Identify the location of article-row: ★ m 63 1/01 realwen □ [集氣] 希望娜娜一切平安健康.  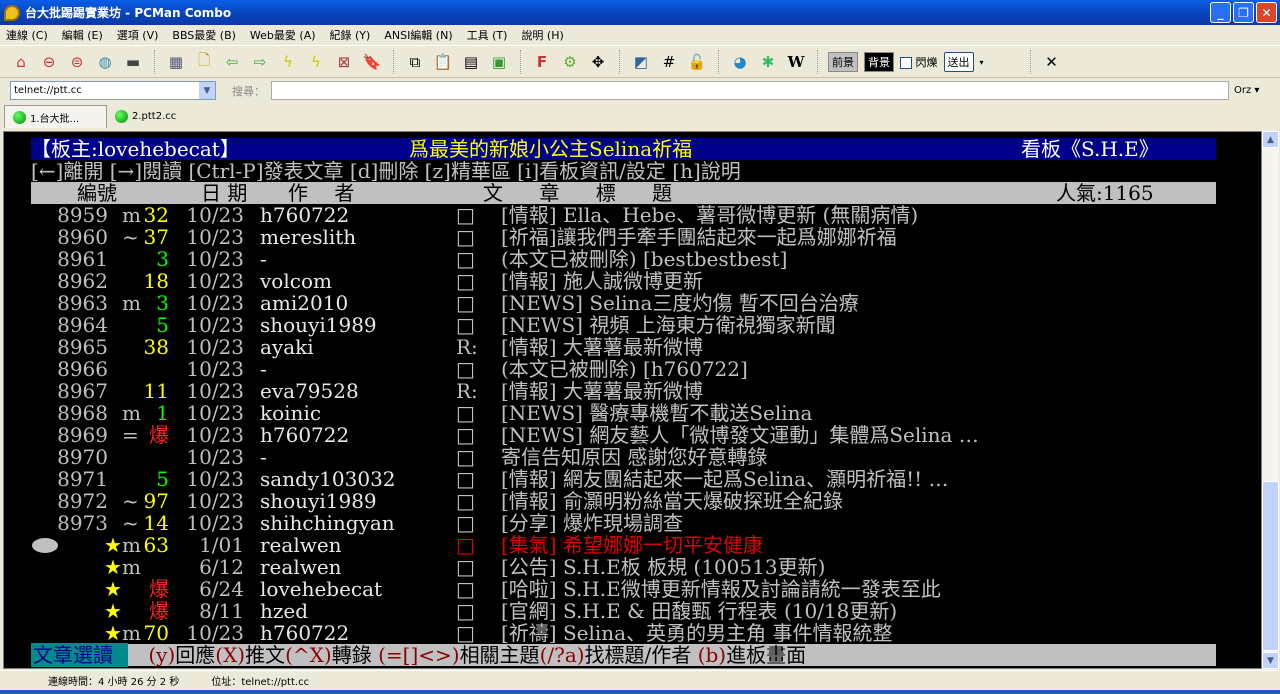
(632, 545).